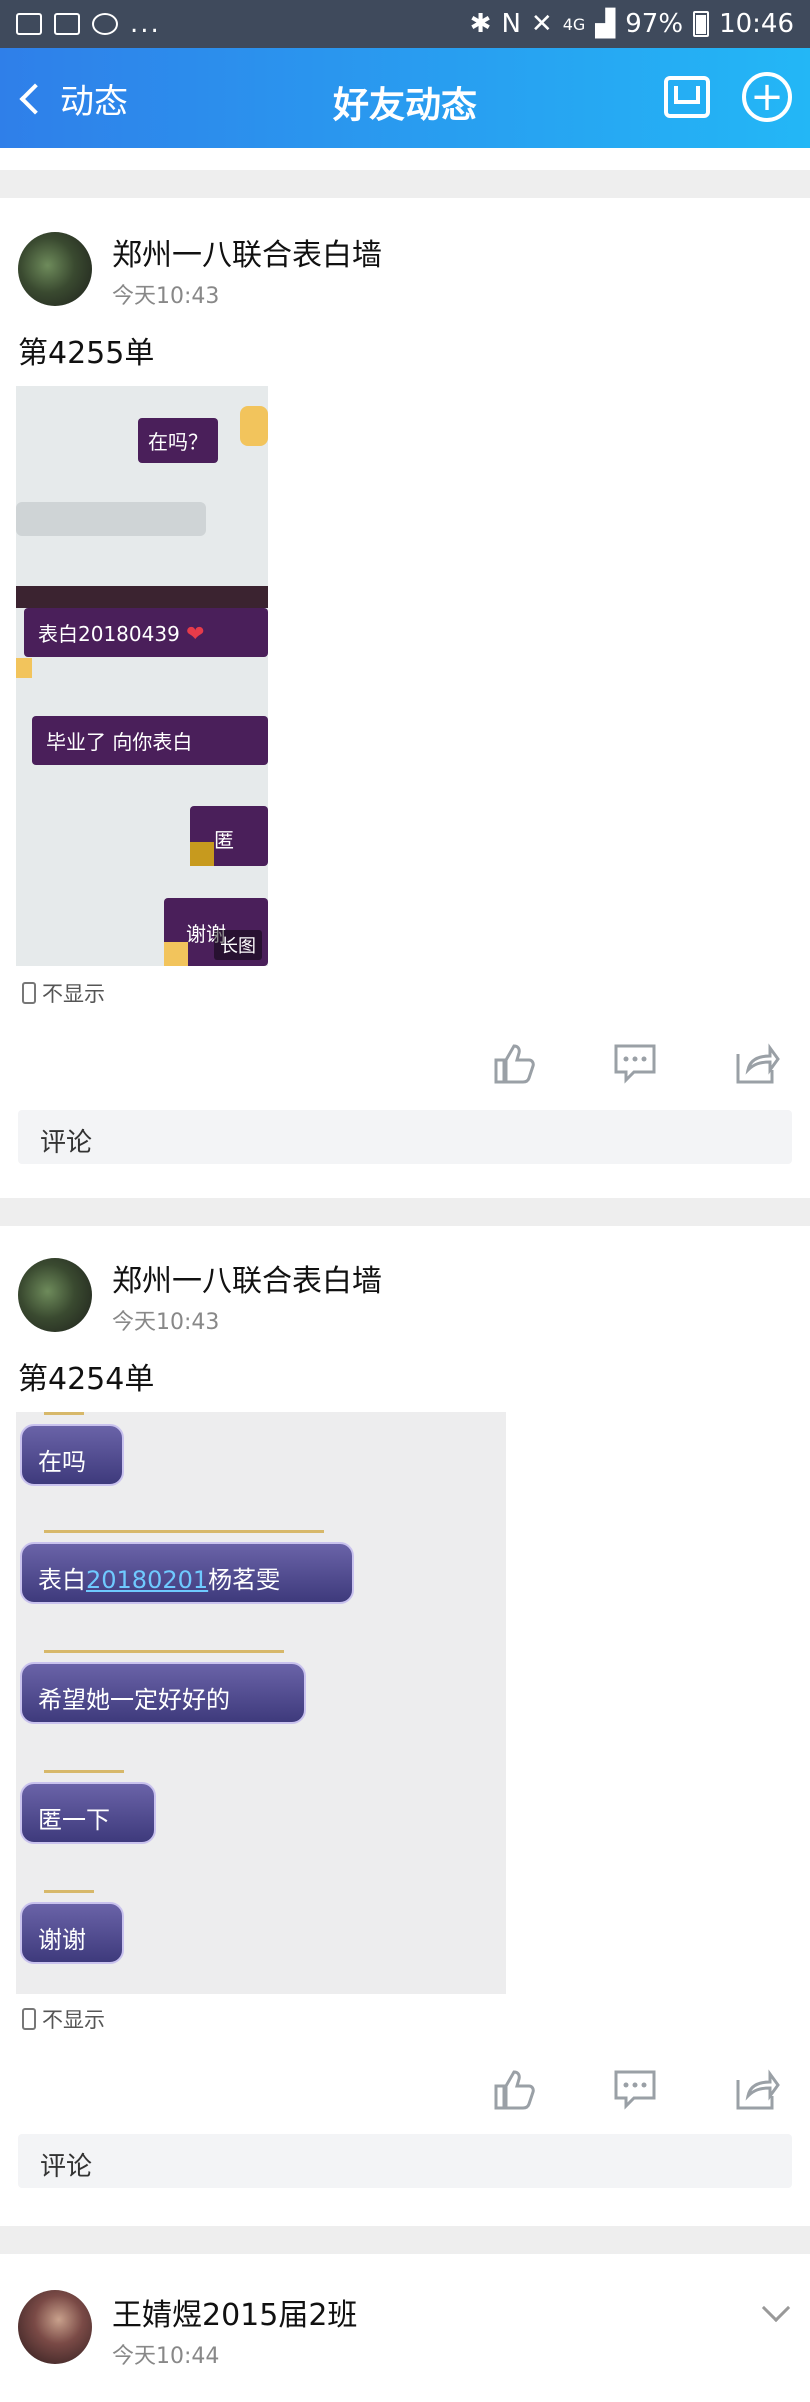 This screenshot has height=2402, width=810. I want to click on post-text: 第4254单, so click(86, 1379).